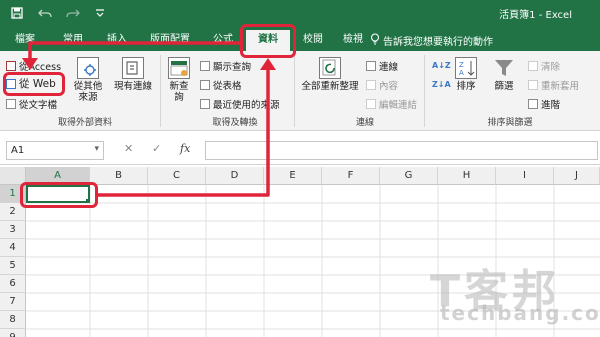  I want to click on window-title: 活頁簿1 - Excel, so click(535, 15).